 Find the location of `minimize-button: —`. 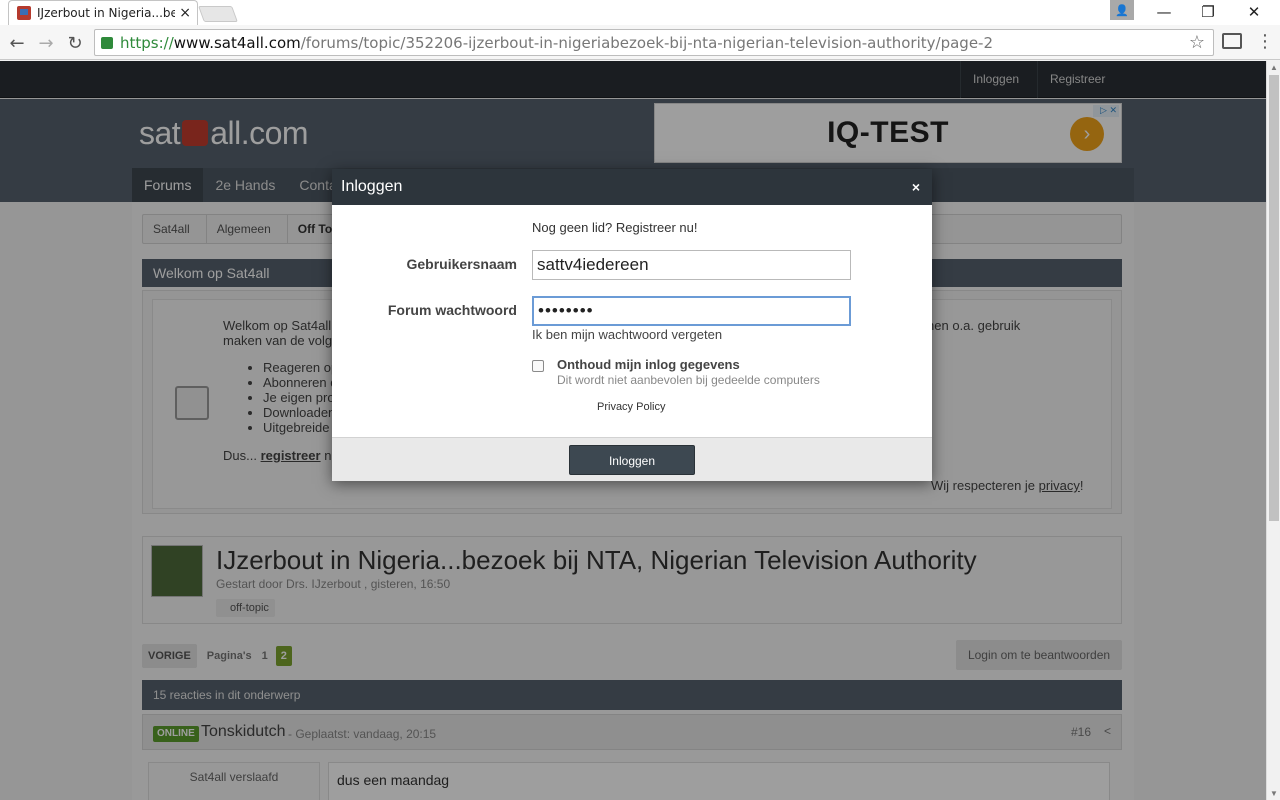

minimize-button: — is located at coordinates (1164, 12).